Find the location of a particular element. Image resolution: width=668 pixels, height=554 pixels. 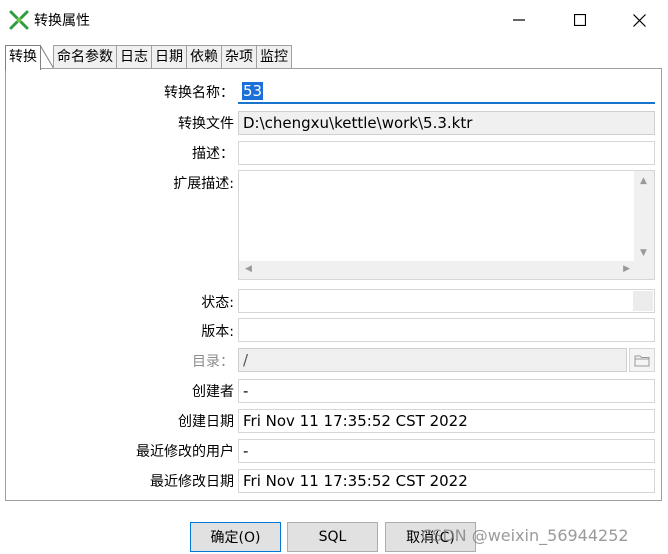

kettle-app-icon is located at coordinates (19, 20).